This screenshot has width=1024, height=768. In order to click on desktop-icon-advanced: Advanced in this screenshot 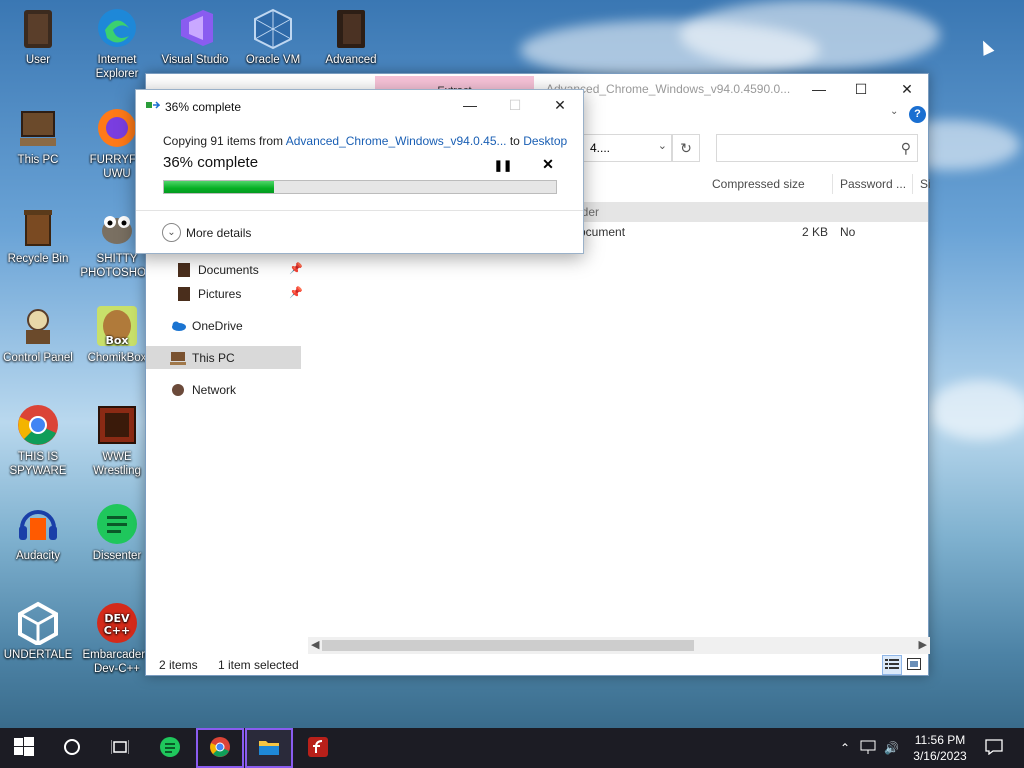, I will do `click(351, 36)`.